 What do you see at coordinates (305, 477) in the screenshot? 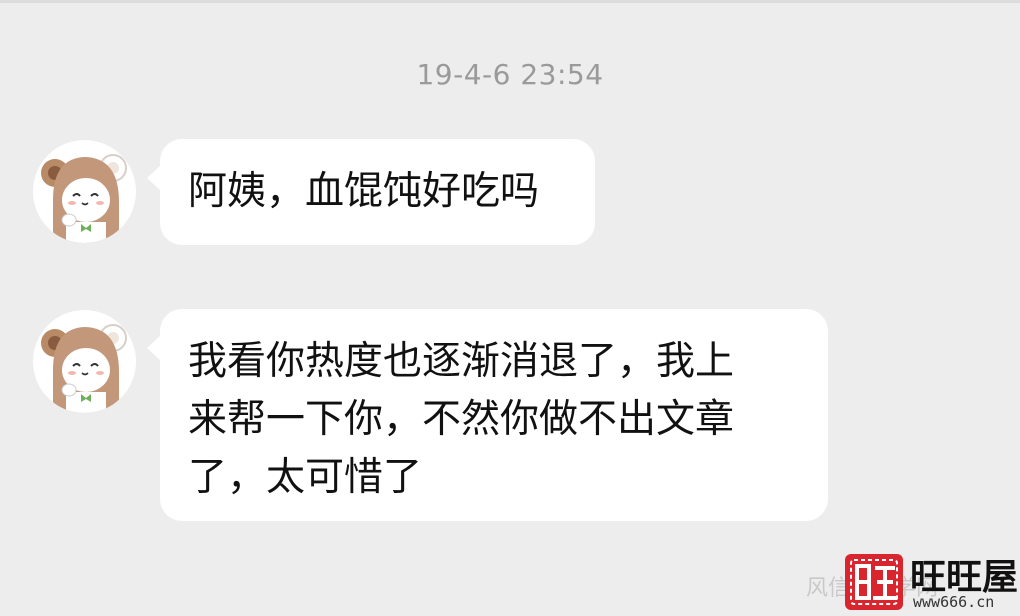
I see `message-text-line: 了，太可惜了` at bounding box center [305, 477].